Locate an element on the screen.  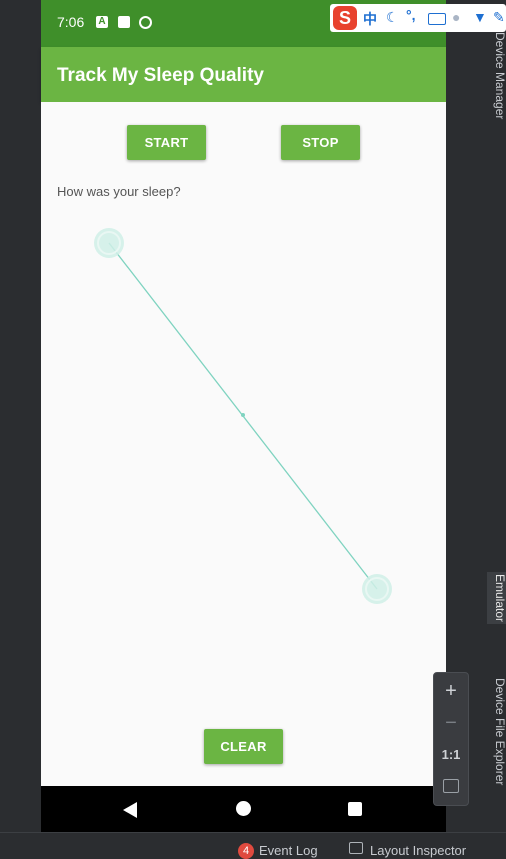
drag-path-midpoint is located at coordinates (243, 415).